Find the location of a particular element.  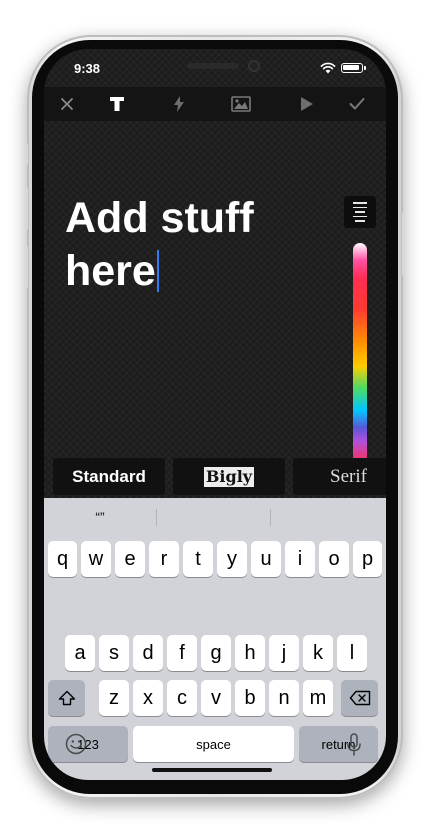

text-align-button is located at coordinates (360, 212).